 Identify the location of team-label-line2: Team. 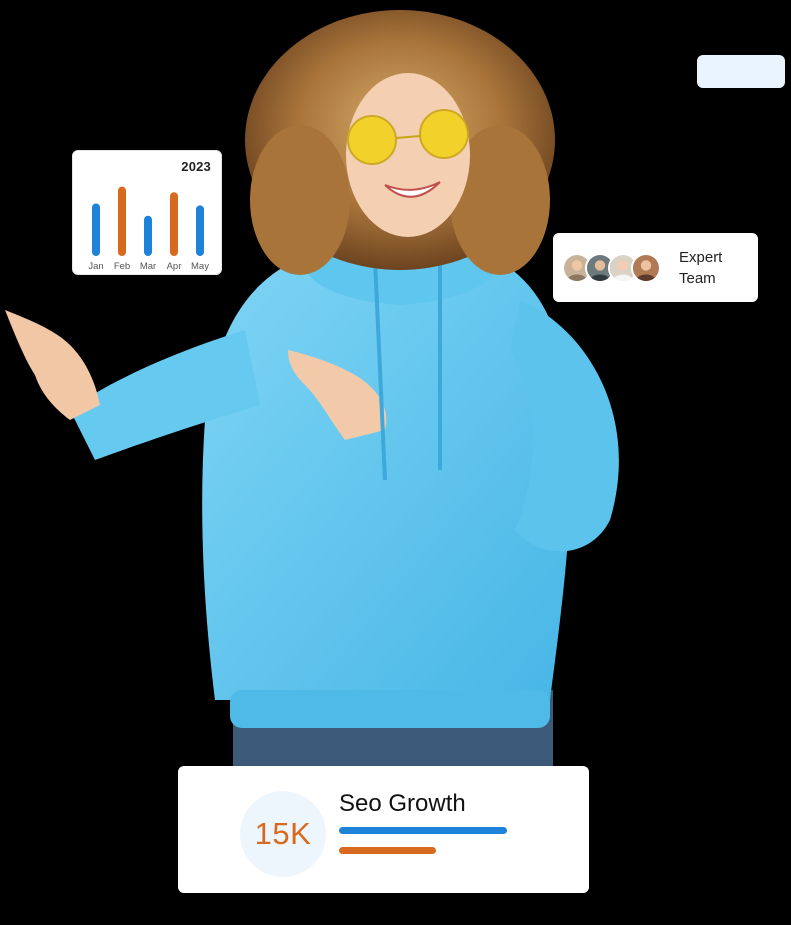
(697, 278).